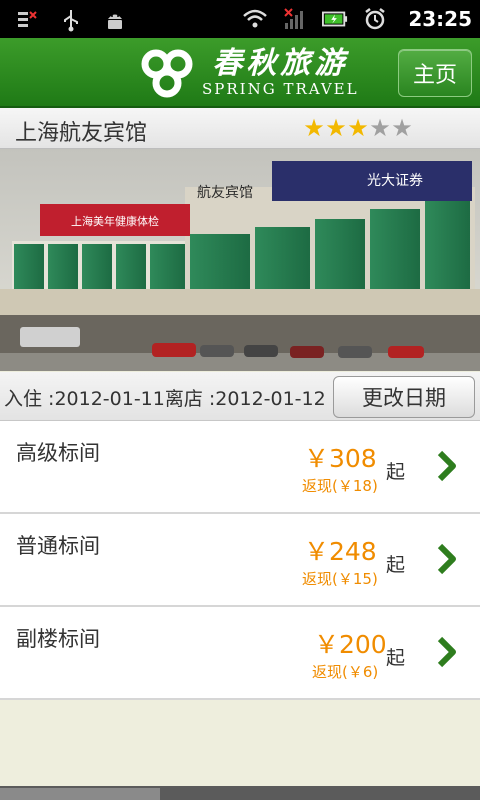 The width and height of the screenshot is (480, 800). What do you see at coordinates (345, 672) in the screenshot?
I see `room-cashback: 返现(￥6)` at bounding box center [345, 672].